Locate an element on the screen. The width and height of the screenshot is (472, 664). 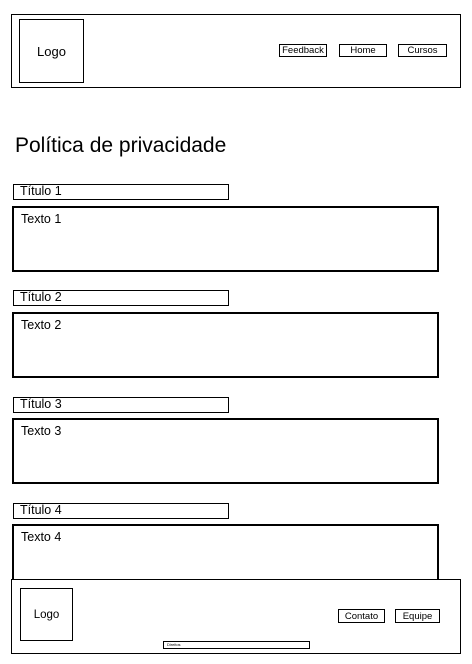
section-title-2: Título 2 is located at coordinates (121, 298).